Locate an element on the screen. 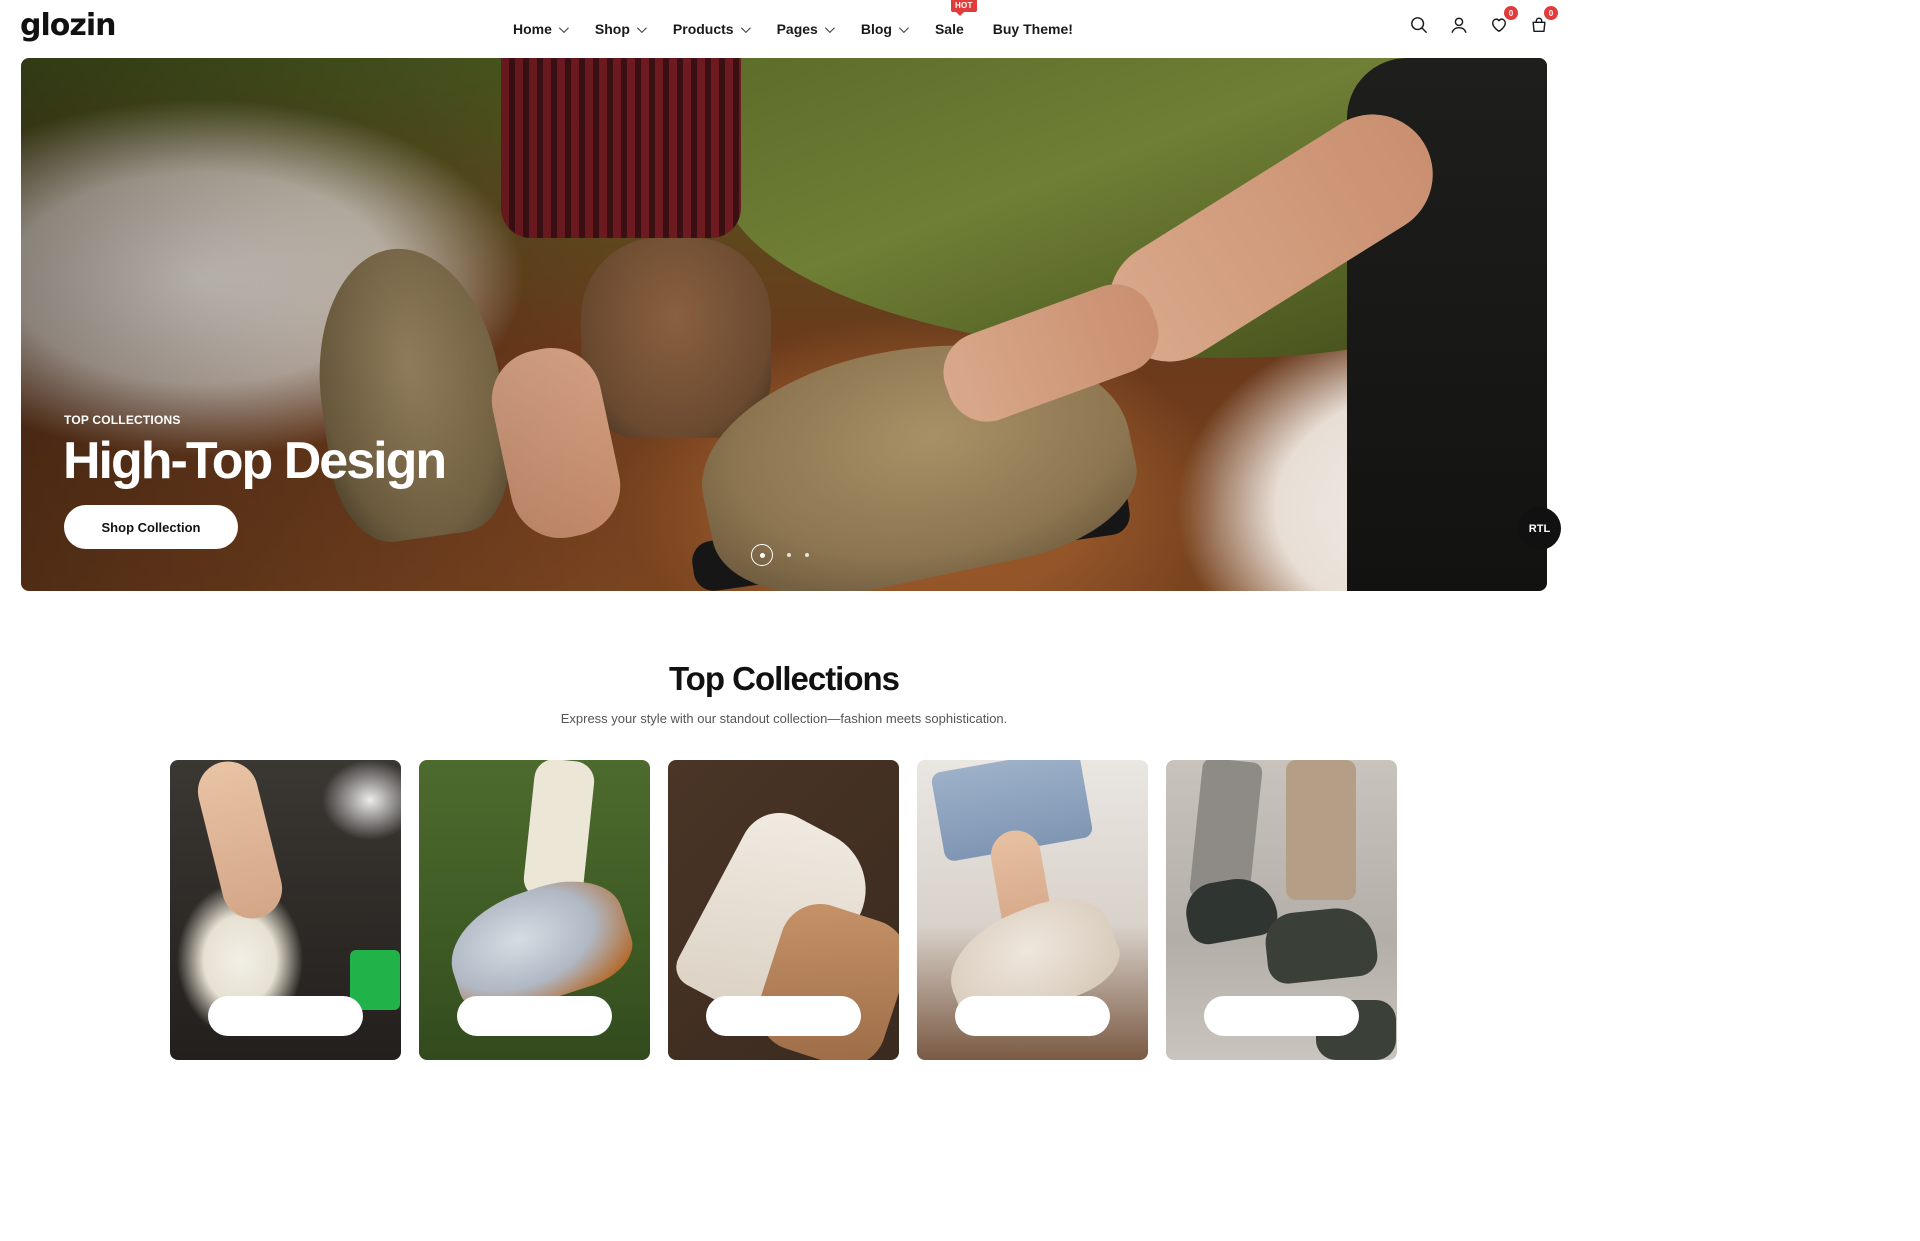 The width and height of the screenshot is (1920, 1241). heart-icon is located at coordinates (1499, 25).